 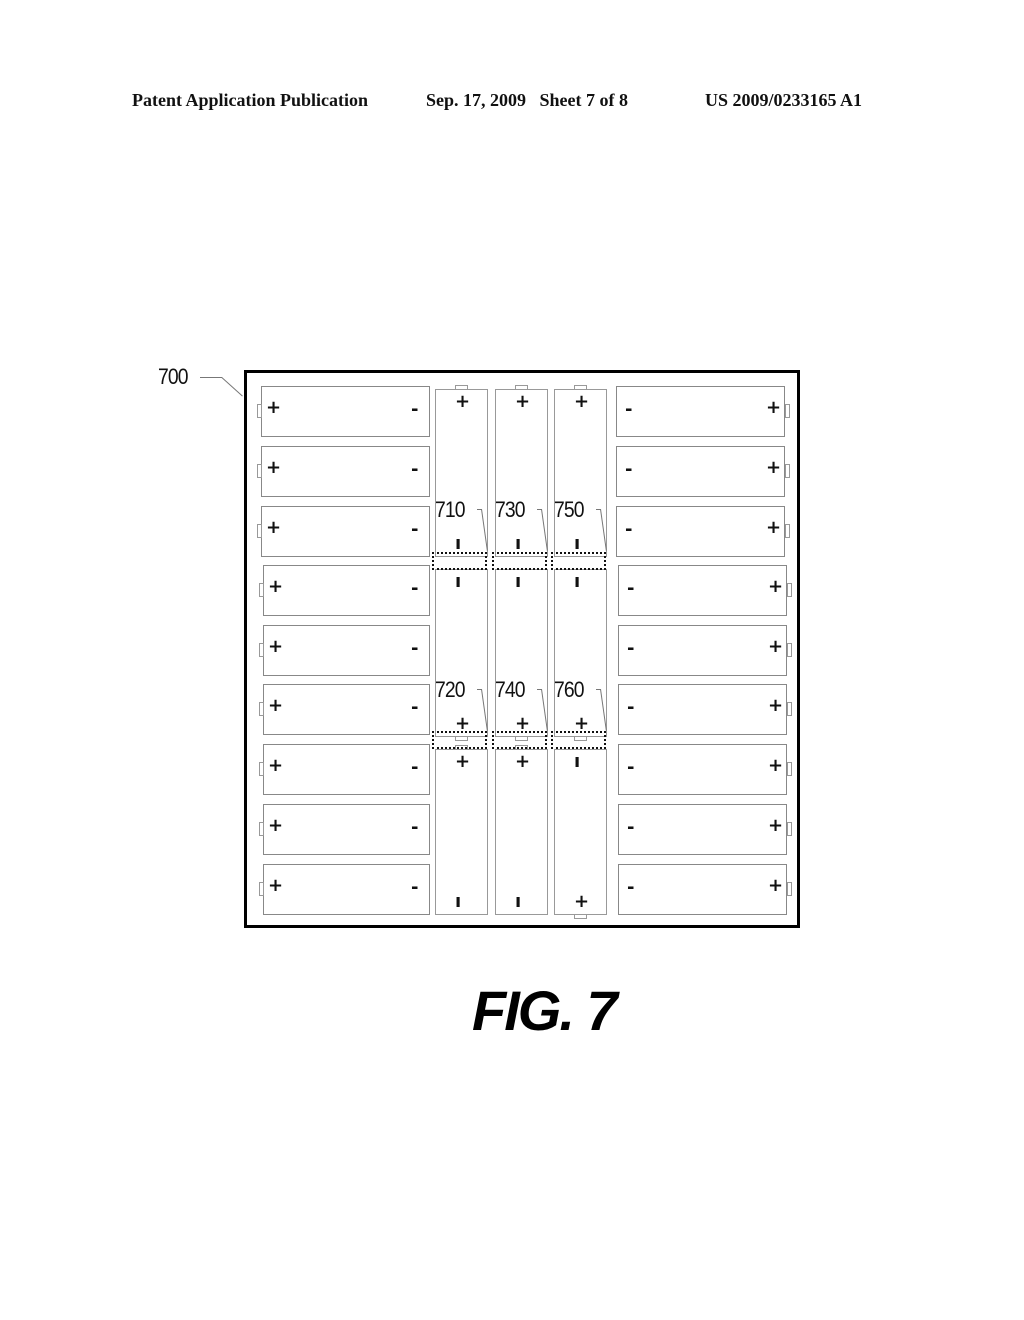 What do you see at coordinates (450, 689) in the screenshot?
I see `ref-720: 720` at bounding box center [450, 689].